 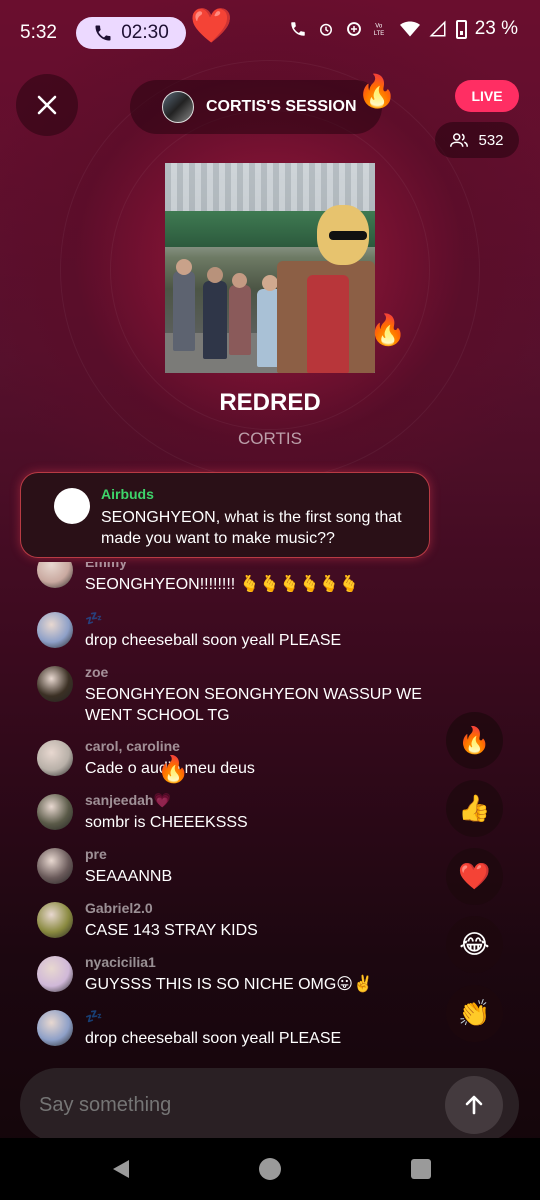 I want to click on message-input, so click(x=242, y=1105).